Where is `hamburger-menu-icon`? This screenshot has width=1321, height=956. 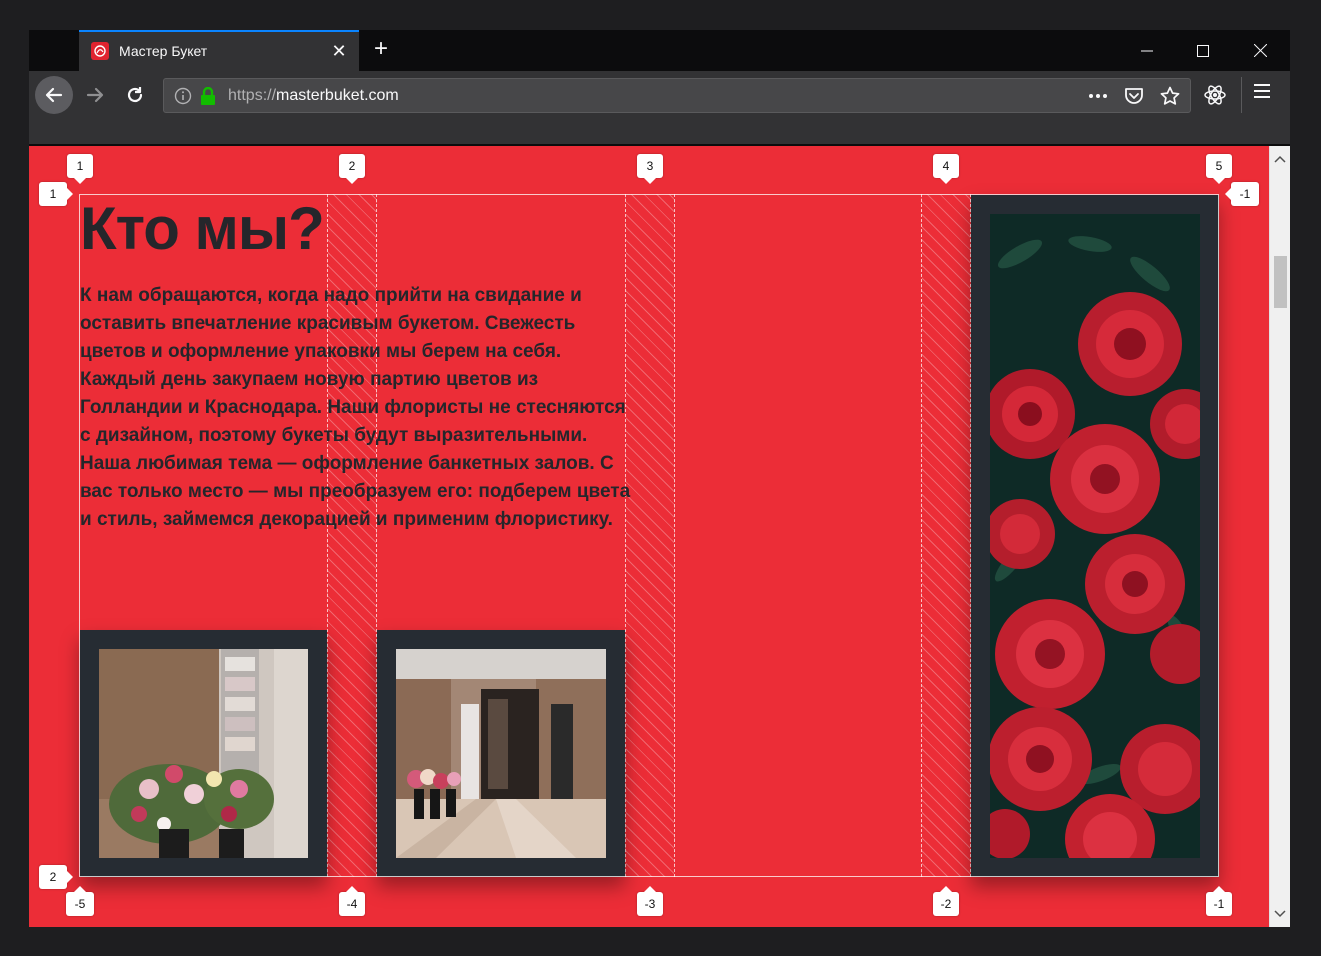 hamburger-menu-icon is located at coordinates (1262, 93).